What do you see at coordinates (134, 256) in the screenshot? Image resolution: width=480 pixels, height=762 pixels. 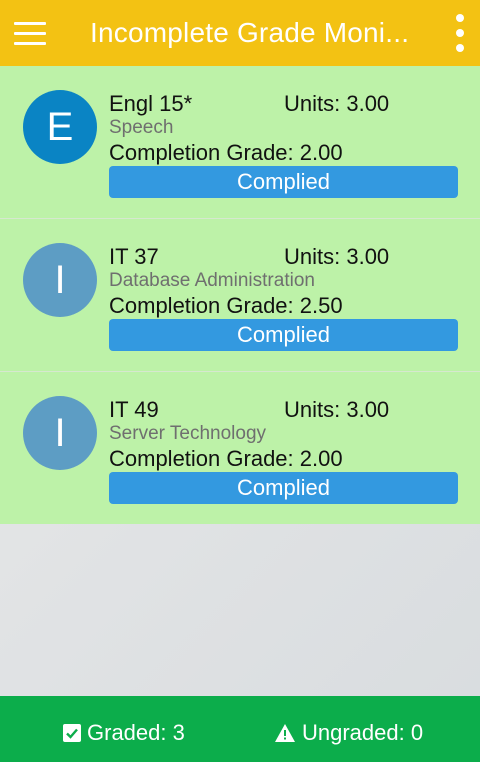 I see `course-code: IT 37` at bounding box center [134, 256].